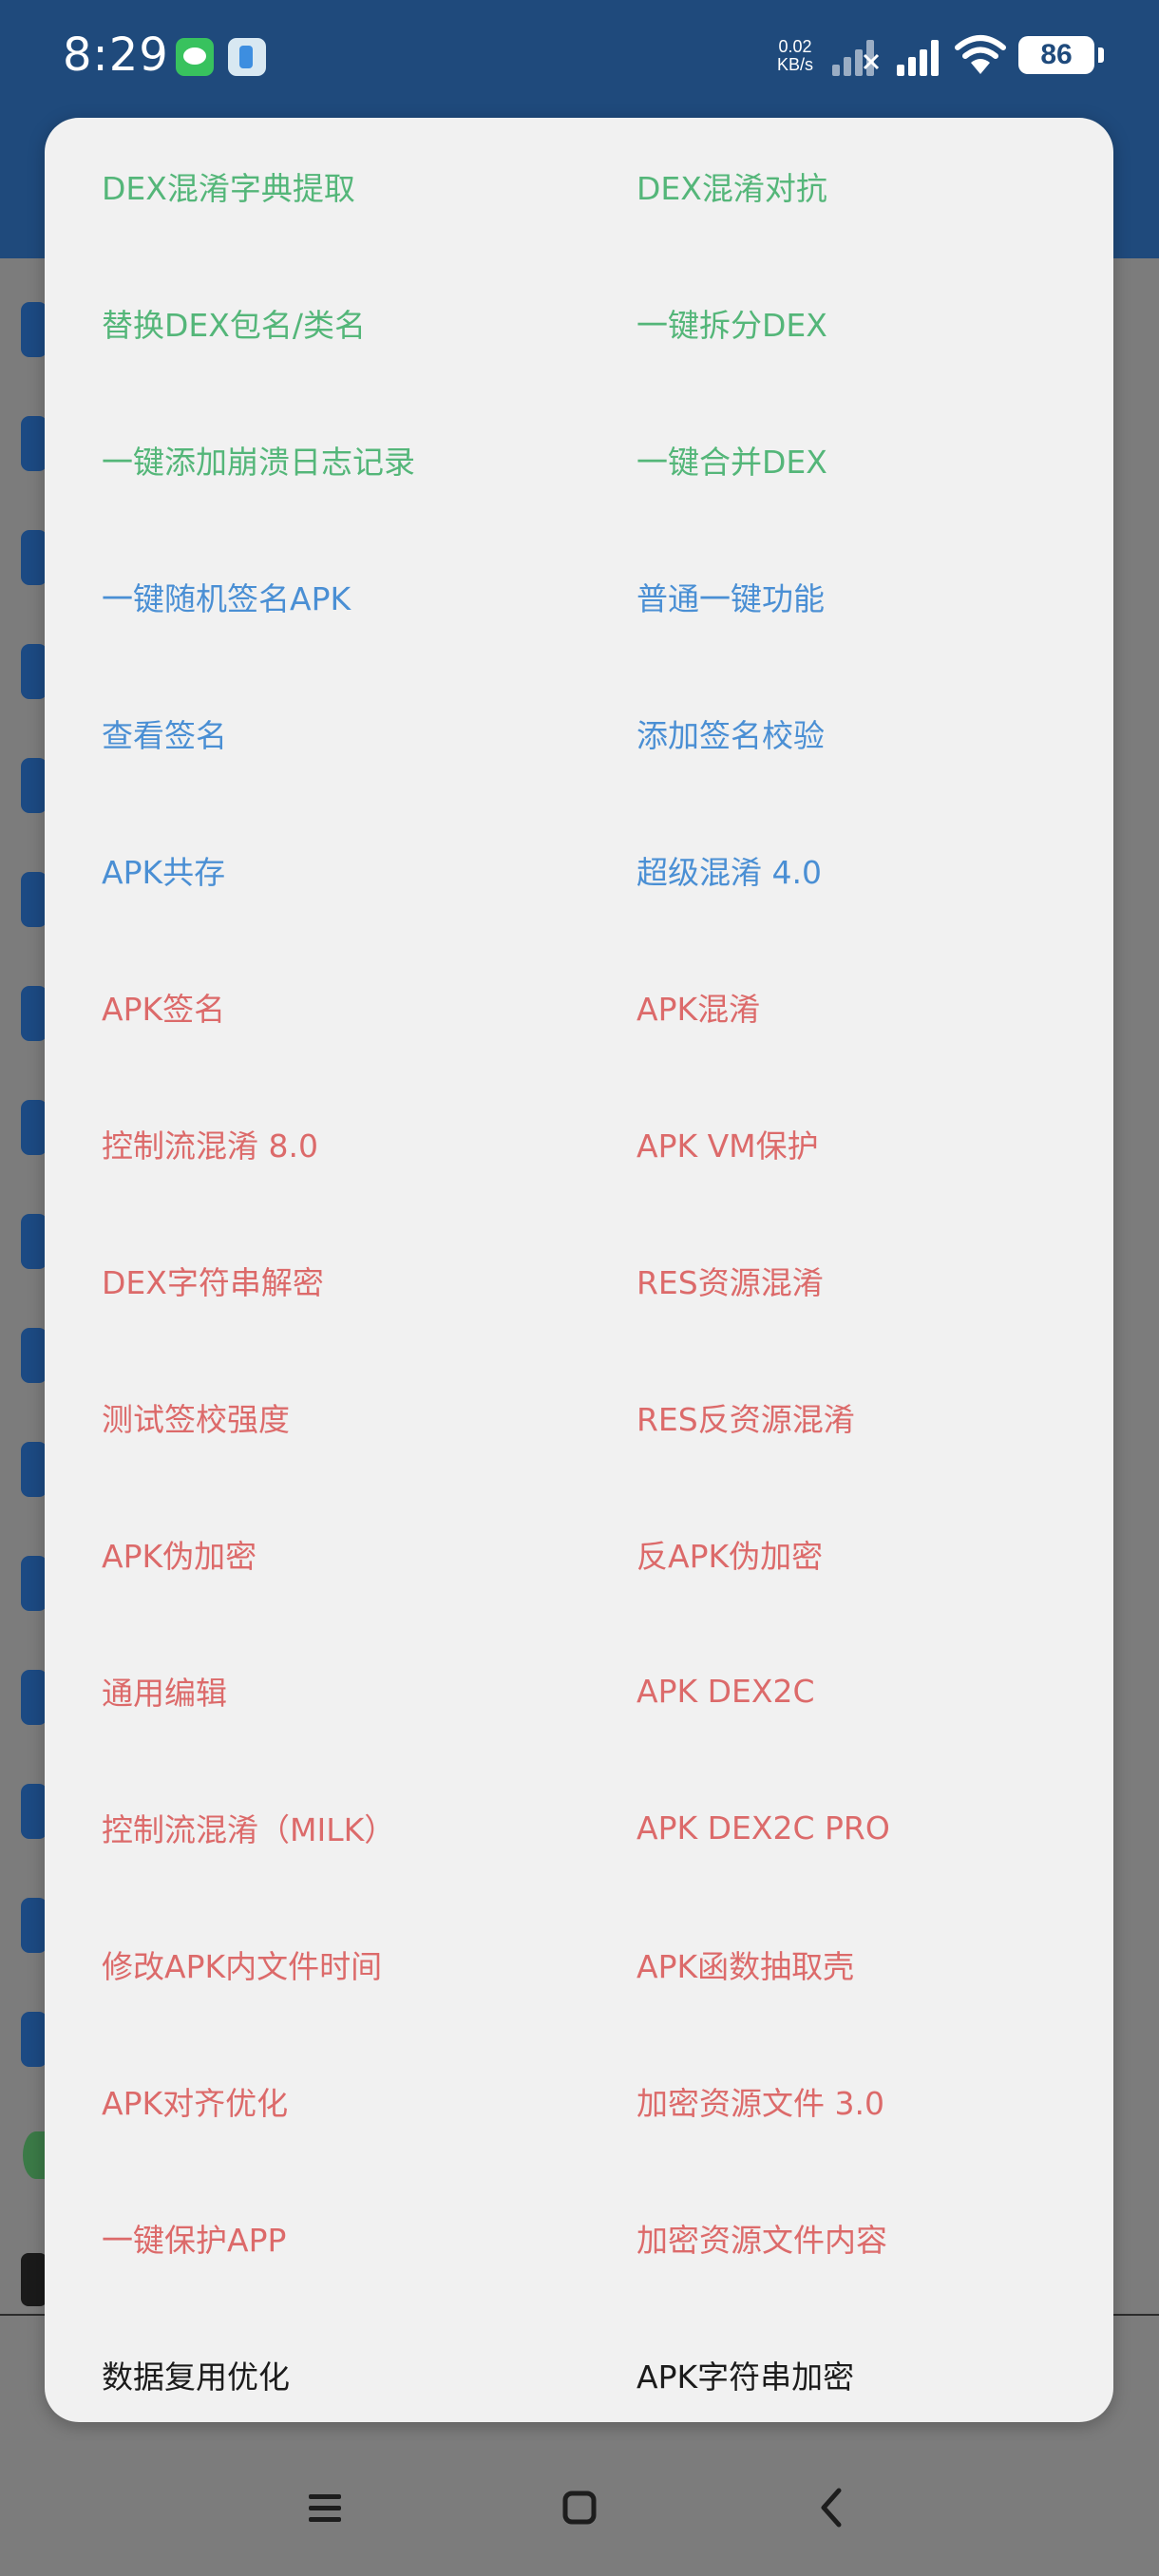 The image size is (1159, 2576). I want to click on back-icon, so click(831, 2507).